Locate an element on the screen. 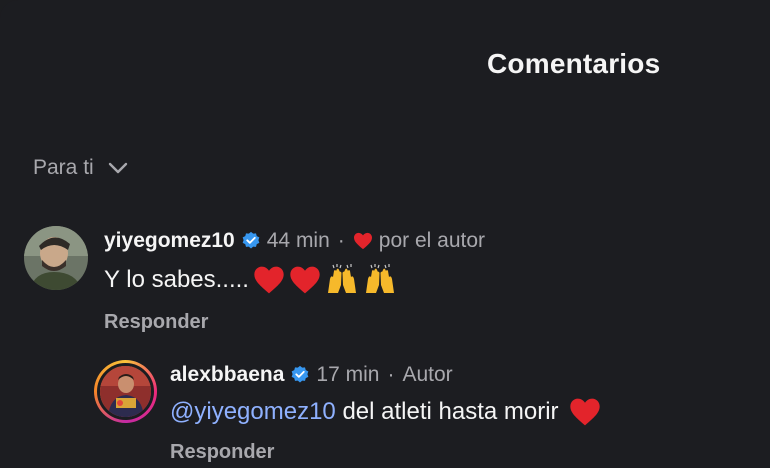 This screenshot has height=468, width=770. reply-meta: alexbbaena 17 min · Autor is located at coordinates (385, 375).